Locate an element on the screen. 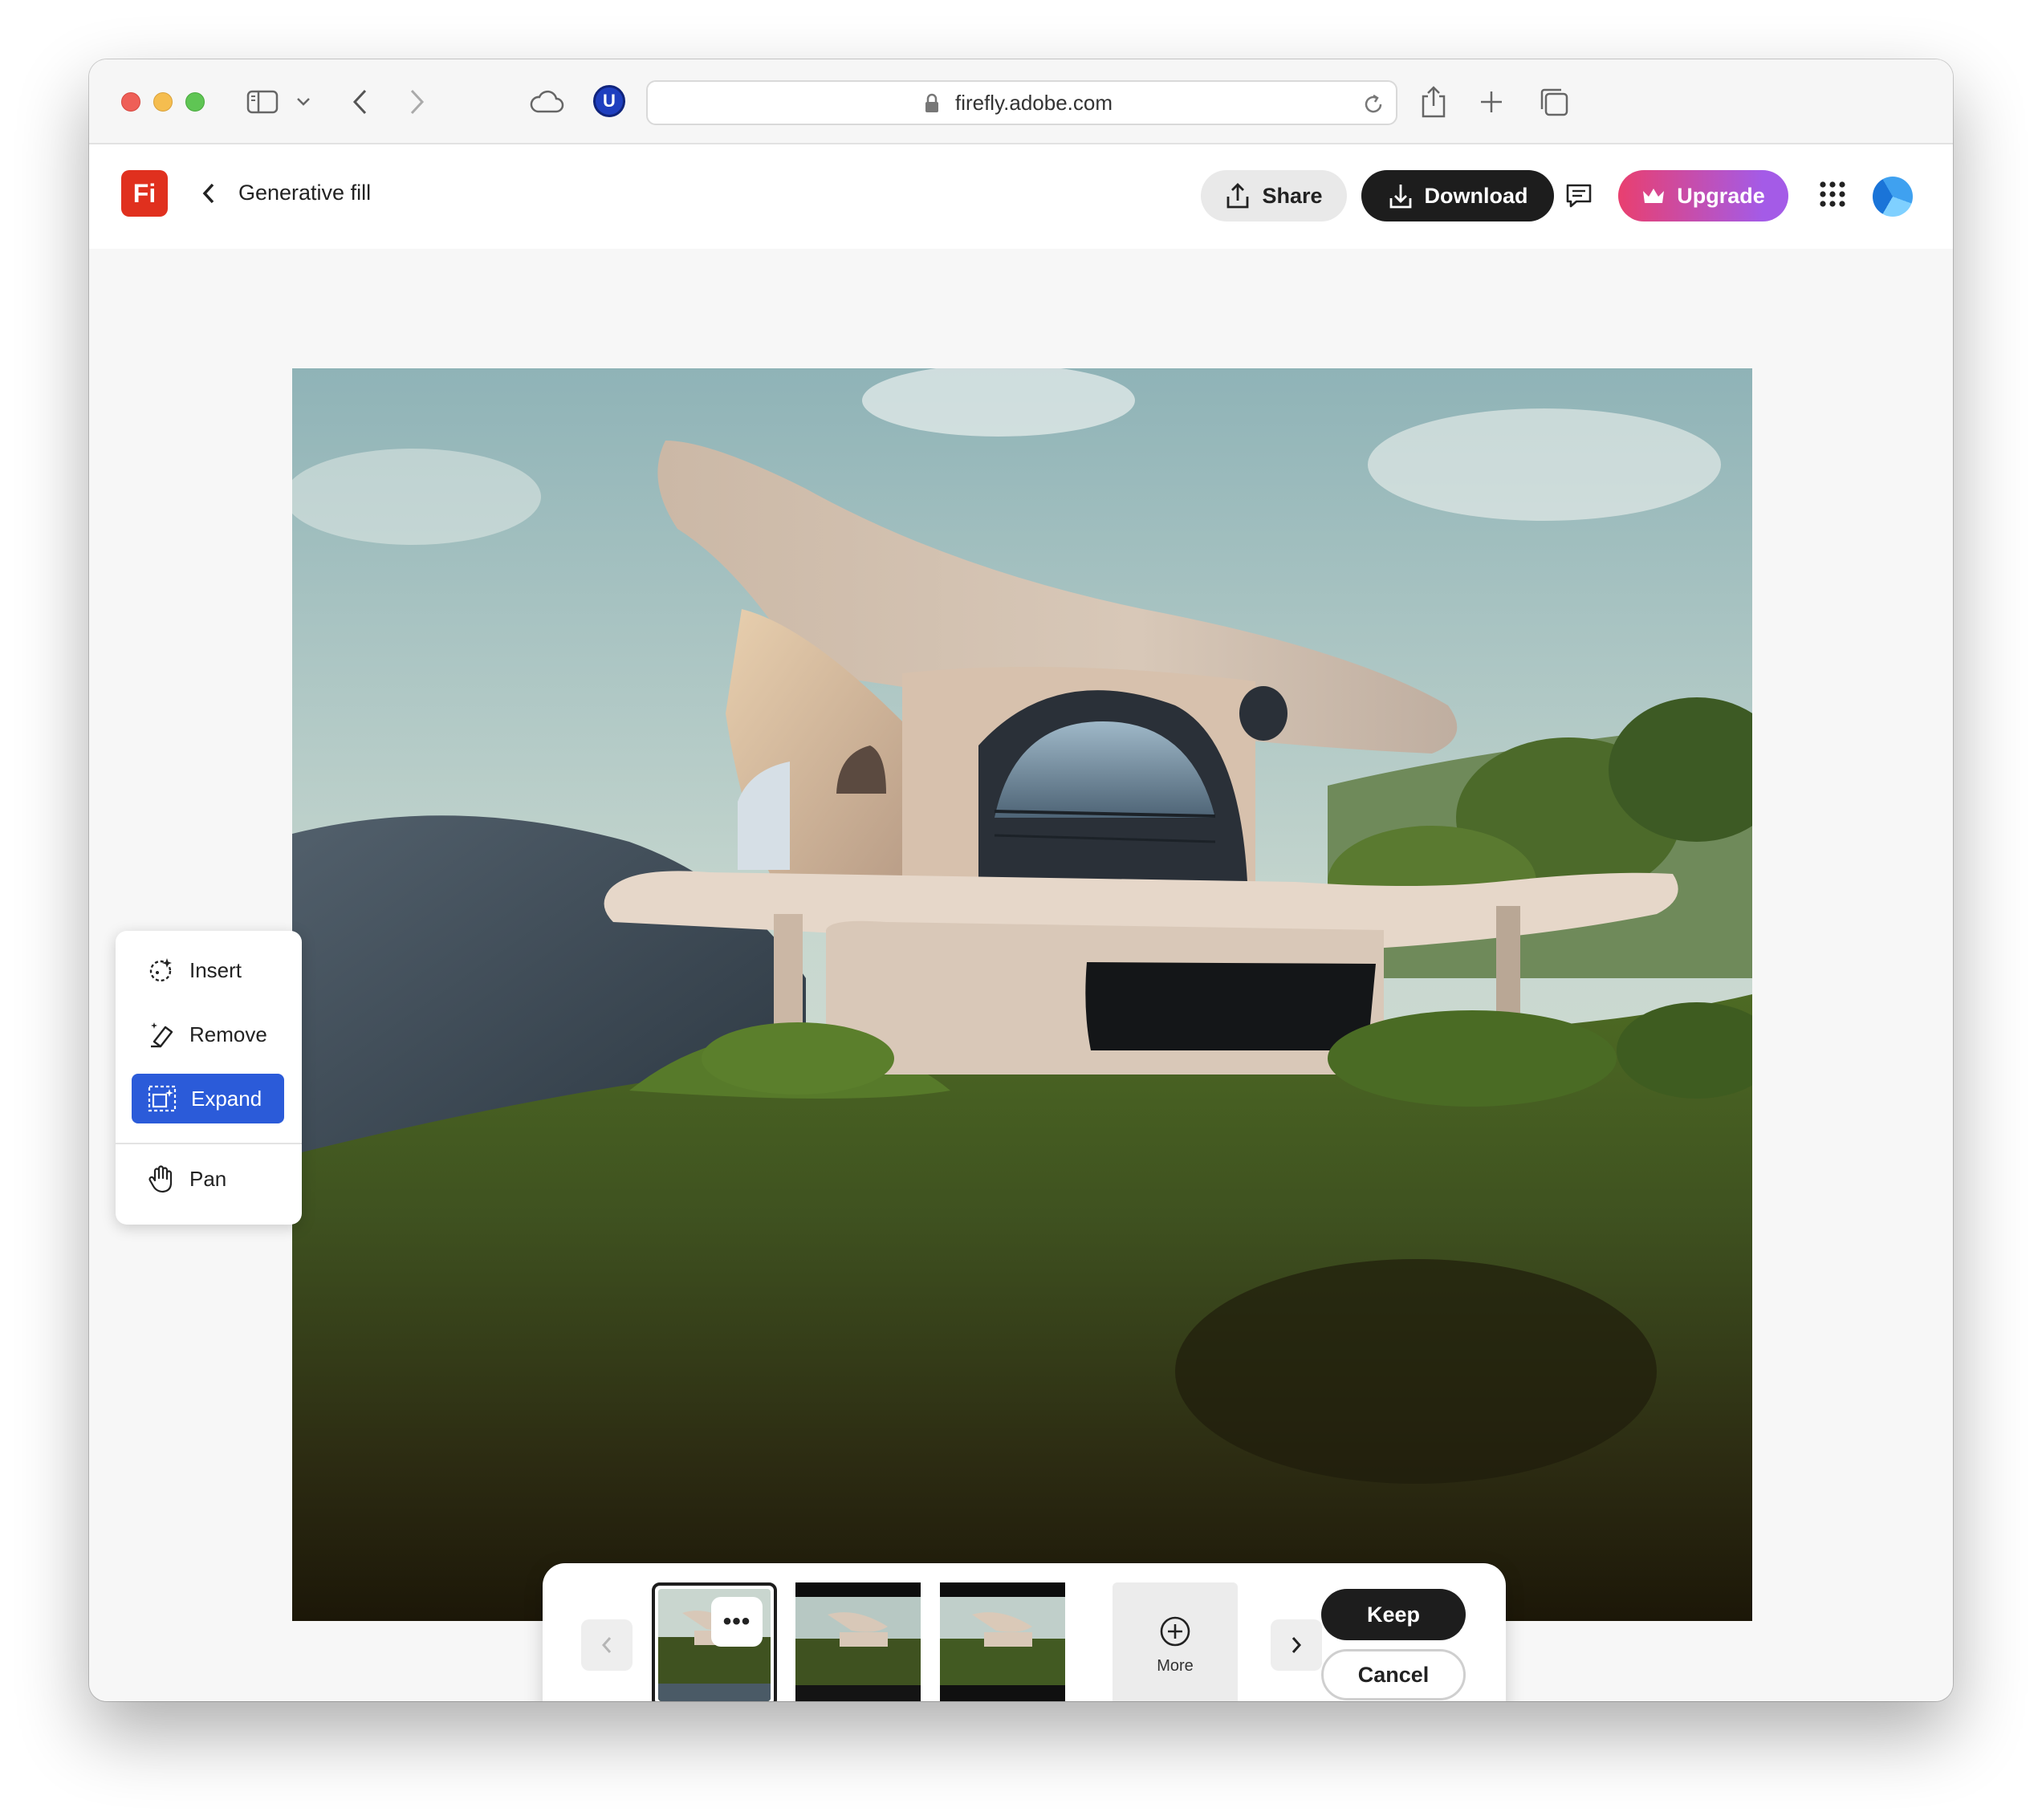 Image resolution: width=2042 pixels, height=1820 pixels. tool-label: Pan is located at coordinates (208, 1178).